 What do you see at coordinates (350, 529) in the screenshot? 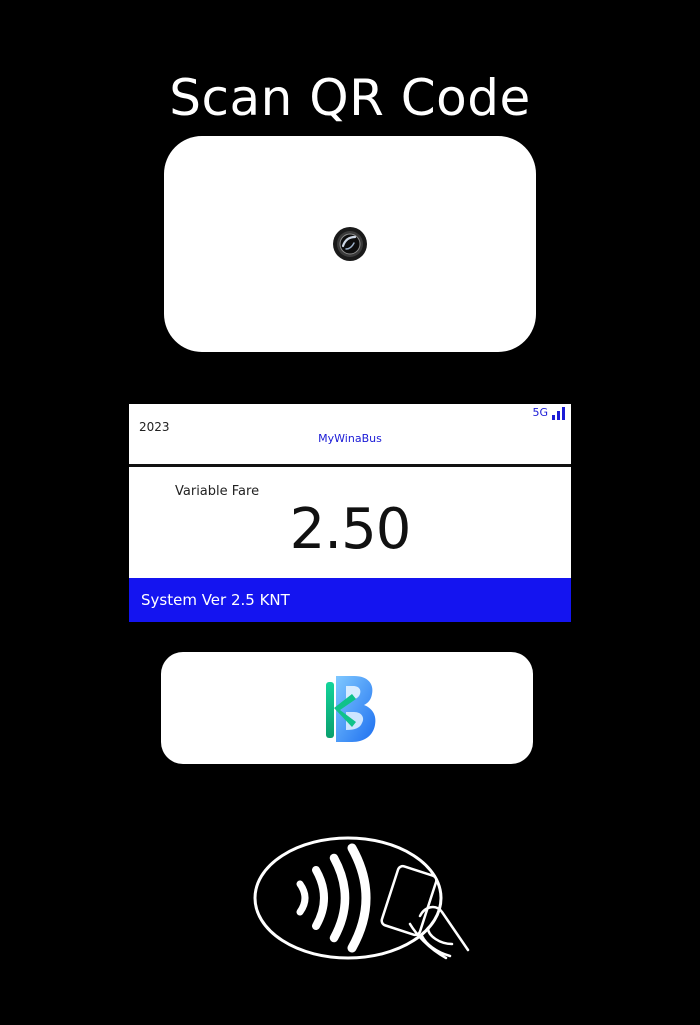
I see `fare-amount: 2.50` at bounding box center [350, 529].